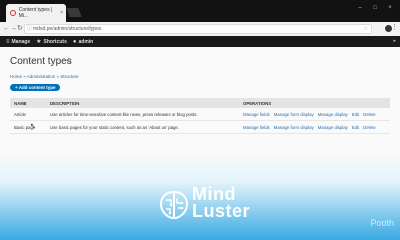 This screenshot has height=240, width=400. Describe the element at coordinates (142, 103) in the screenshot. I see `column-header-description: DESCRIPTION` at that location.